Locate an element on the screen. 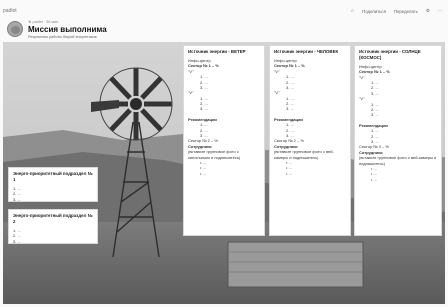  toolbar: ☆ Поделиться Переделать ⚙ ⋯ is located at coordinates (396, 11).